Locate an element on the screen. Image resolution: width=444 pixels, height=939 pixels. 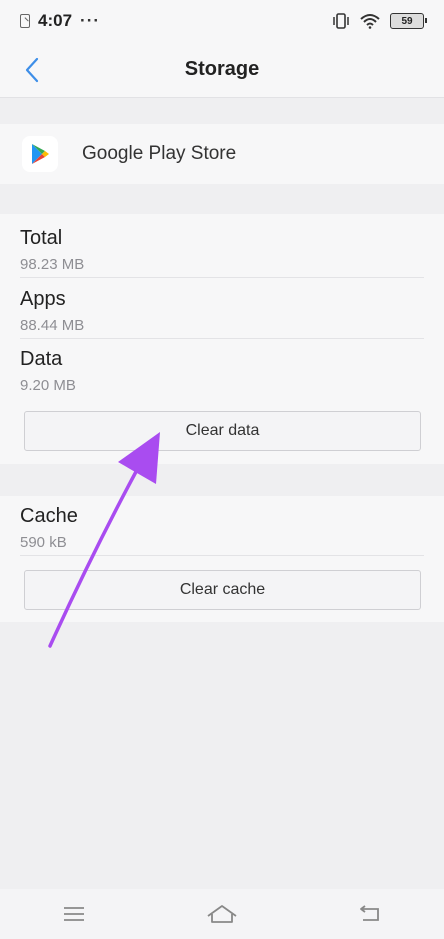
back-button is located at coordinates (32, 70).